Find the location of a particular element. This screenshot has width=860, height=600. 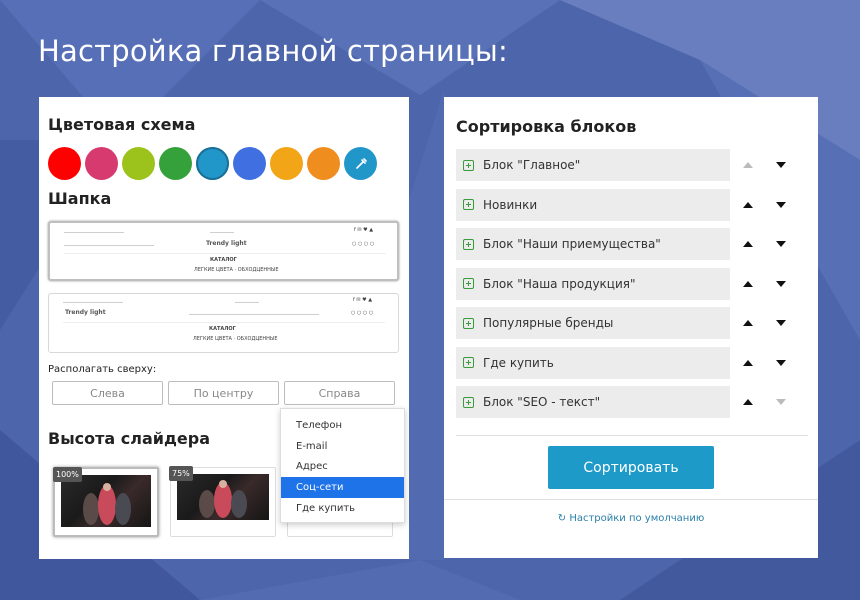

block-label: Блок "Наши приемущества" is located at coordinates (572, 244).